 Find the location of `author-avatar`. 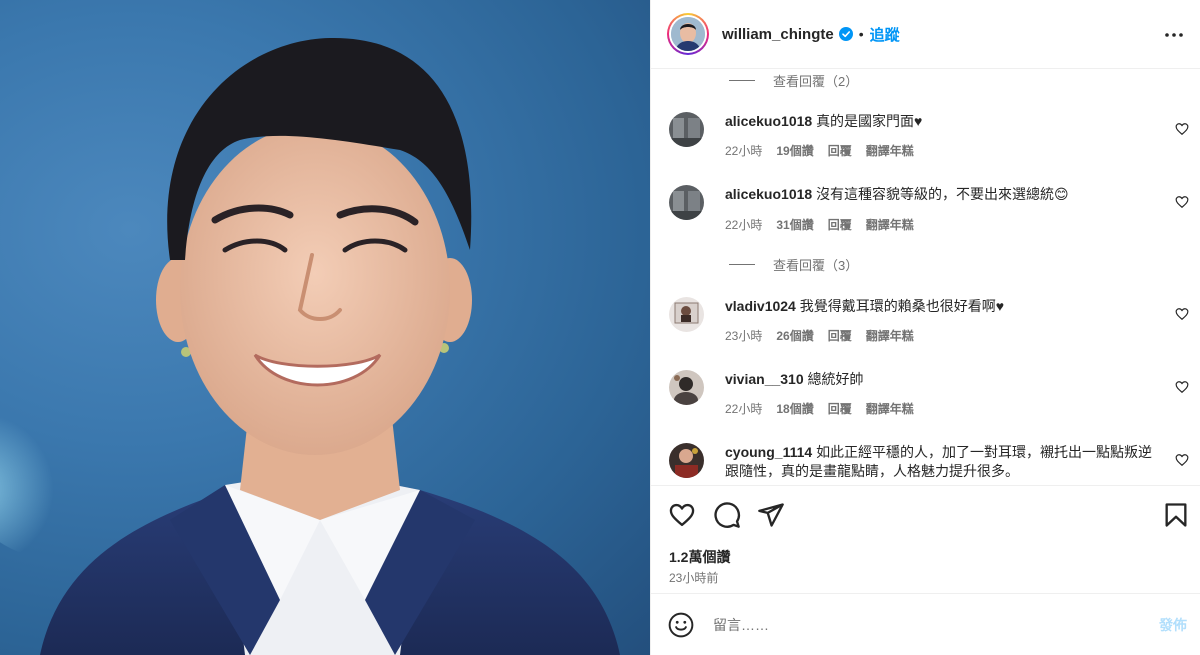

author-avatar is located at coordinates (688, 34).